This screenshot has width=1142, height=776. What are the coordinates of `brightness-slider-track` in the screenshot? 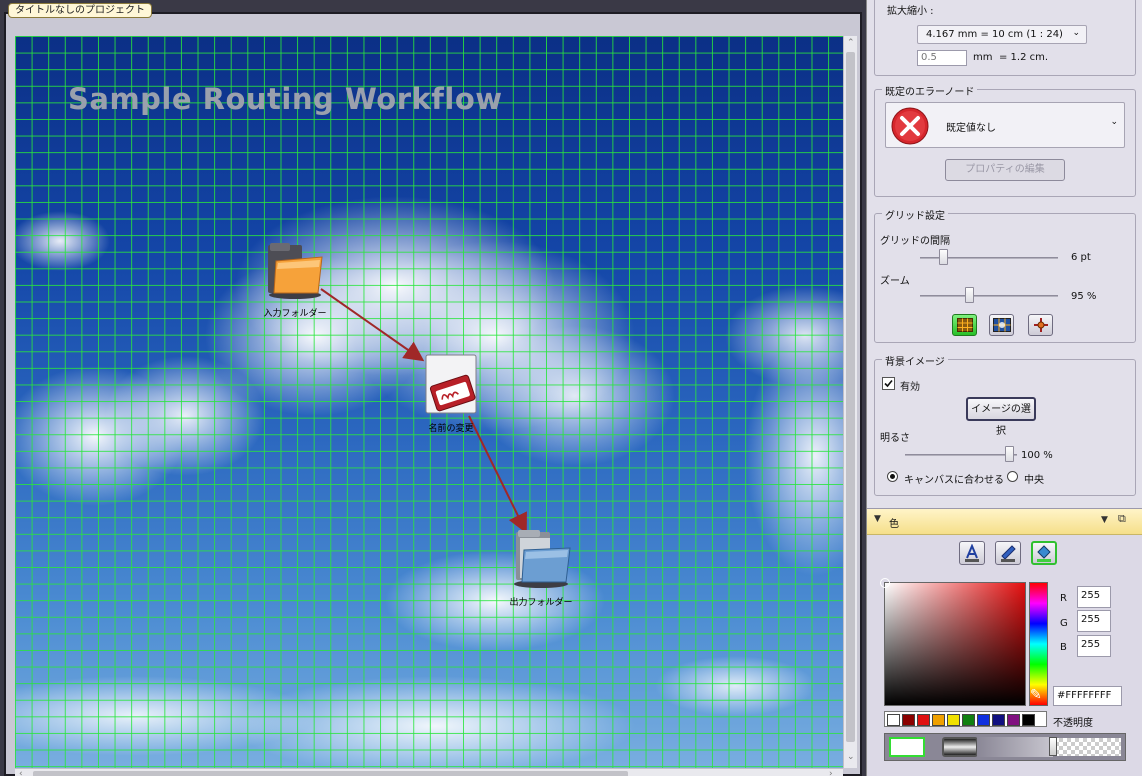 It's located at (961, 455).